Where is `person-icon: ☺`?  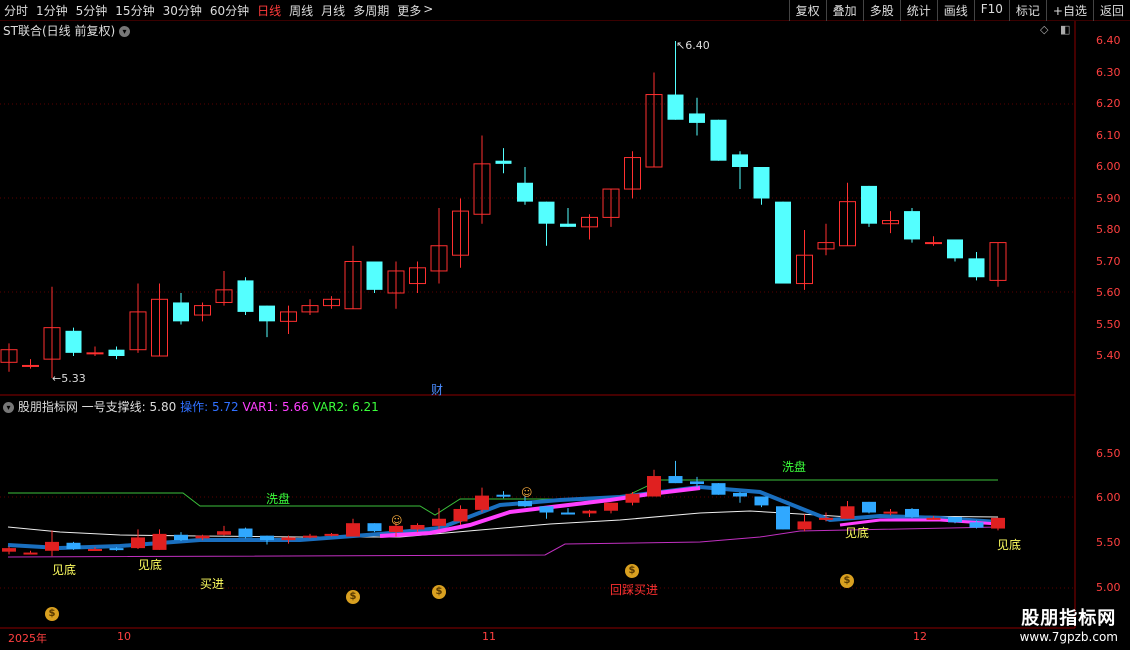
person-icon: ☺ is located at coordinates (397, 520).